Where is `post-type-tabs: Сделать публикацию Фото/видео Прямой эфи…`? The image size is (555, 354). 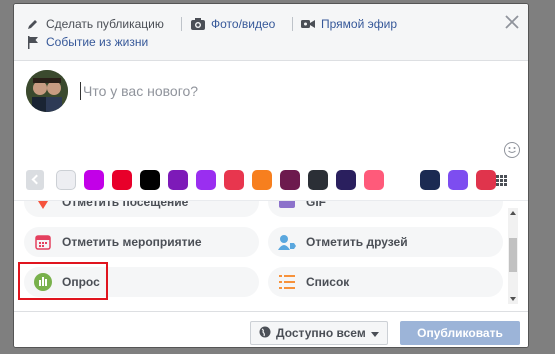 post-type-tabs: Сделать публикацию Фото/видео Прямой эфи… is located at coordinates (271, 32).